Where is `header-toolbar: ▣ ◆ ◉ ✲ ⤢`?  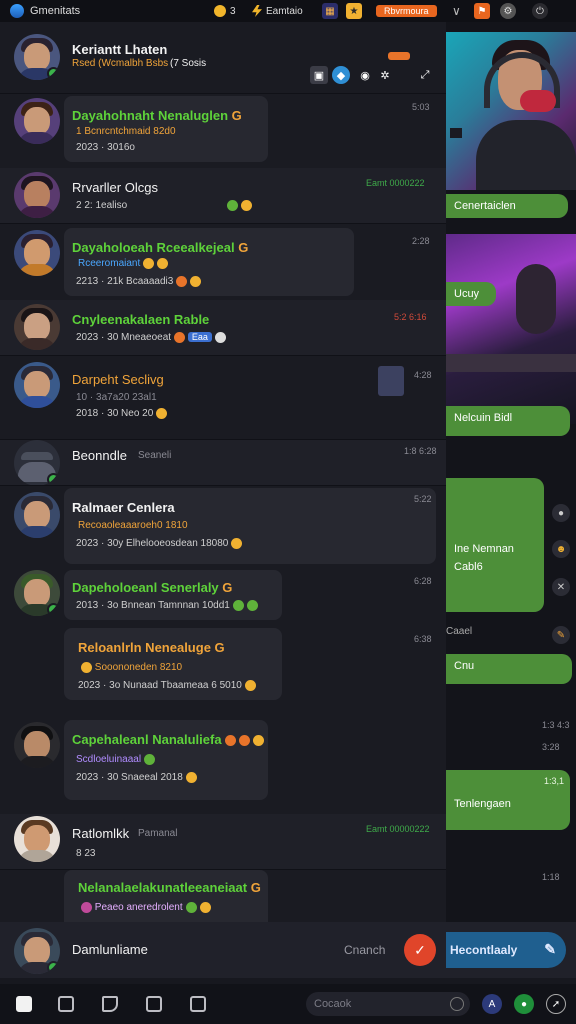 header-toolbar: ▣ ◆ ◉ ✲ ⤢ is located at coordinates (372, 67).